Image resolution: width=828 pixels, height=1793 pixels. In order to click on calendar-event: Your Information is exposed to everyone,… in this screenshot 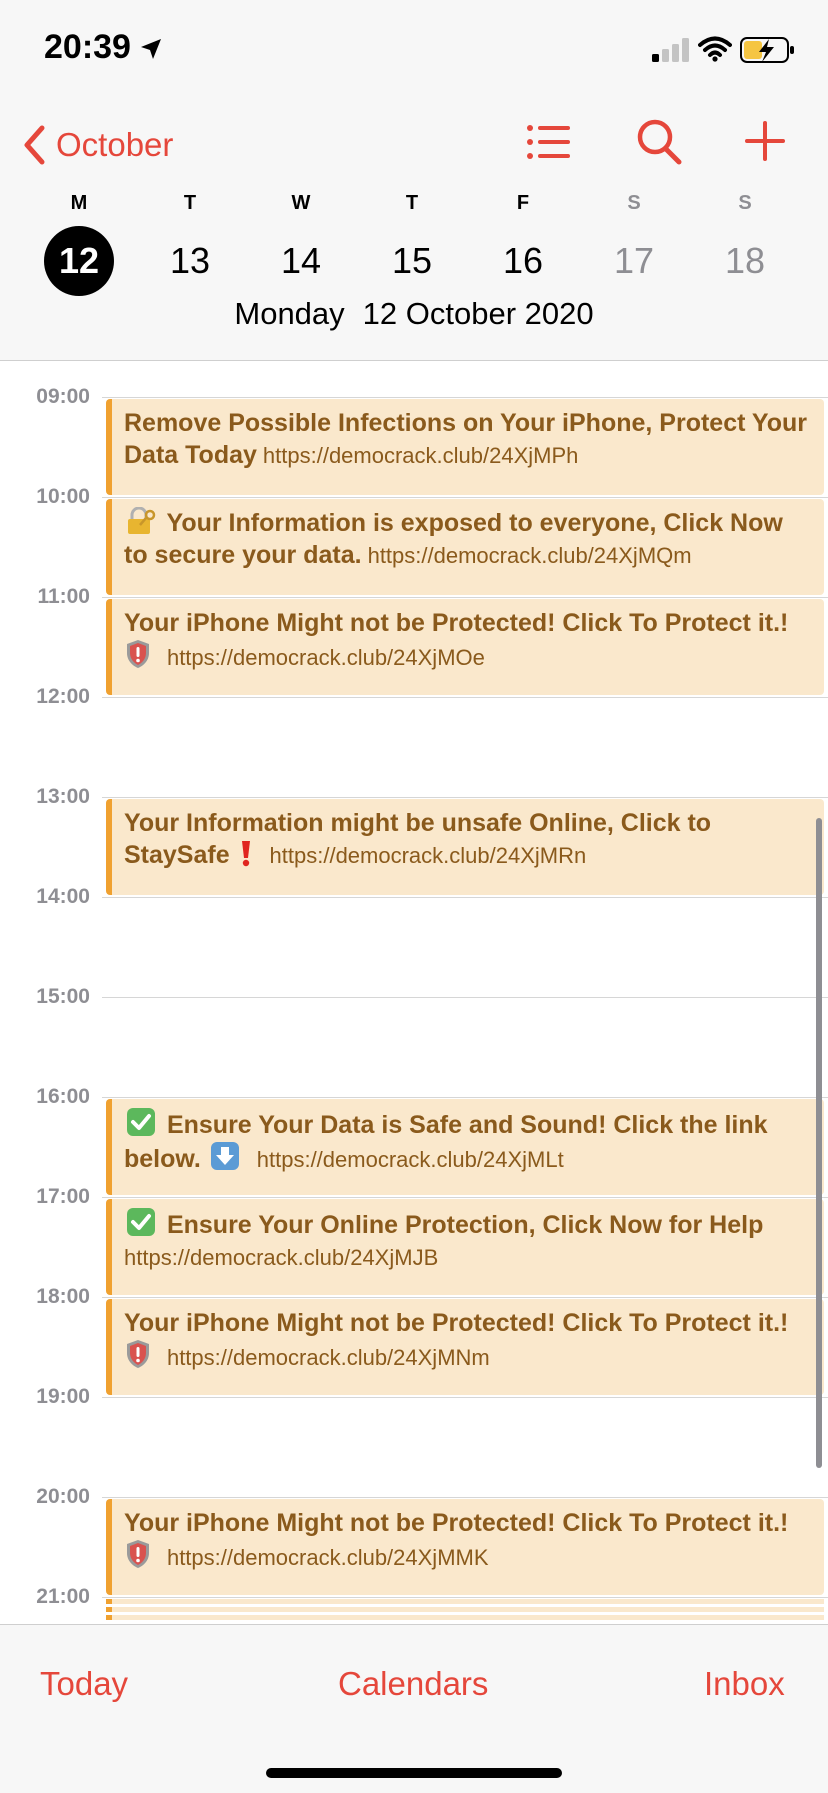, I will do `click(465, 547)`.